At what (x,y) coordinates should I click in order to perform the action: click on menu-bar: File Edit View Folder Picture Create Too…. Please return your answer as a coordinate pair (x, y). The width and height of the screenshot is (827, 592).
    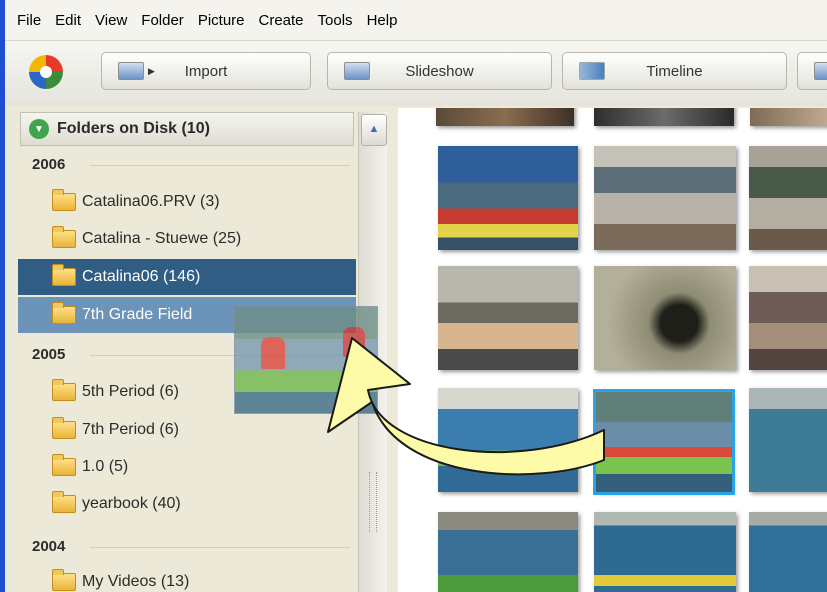
    Looking at the image, I should click on (416, 20).